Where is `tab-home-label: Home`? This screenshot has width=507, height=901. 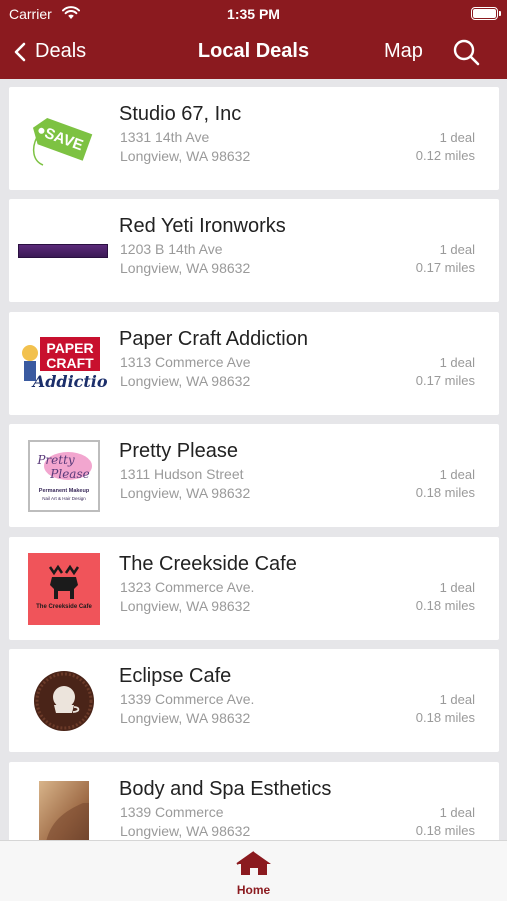
tab-home-label: Home is located at coordinates (253, 890).